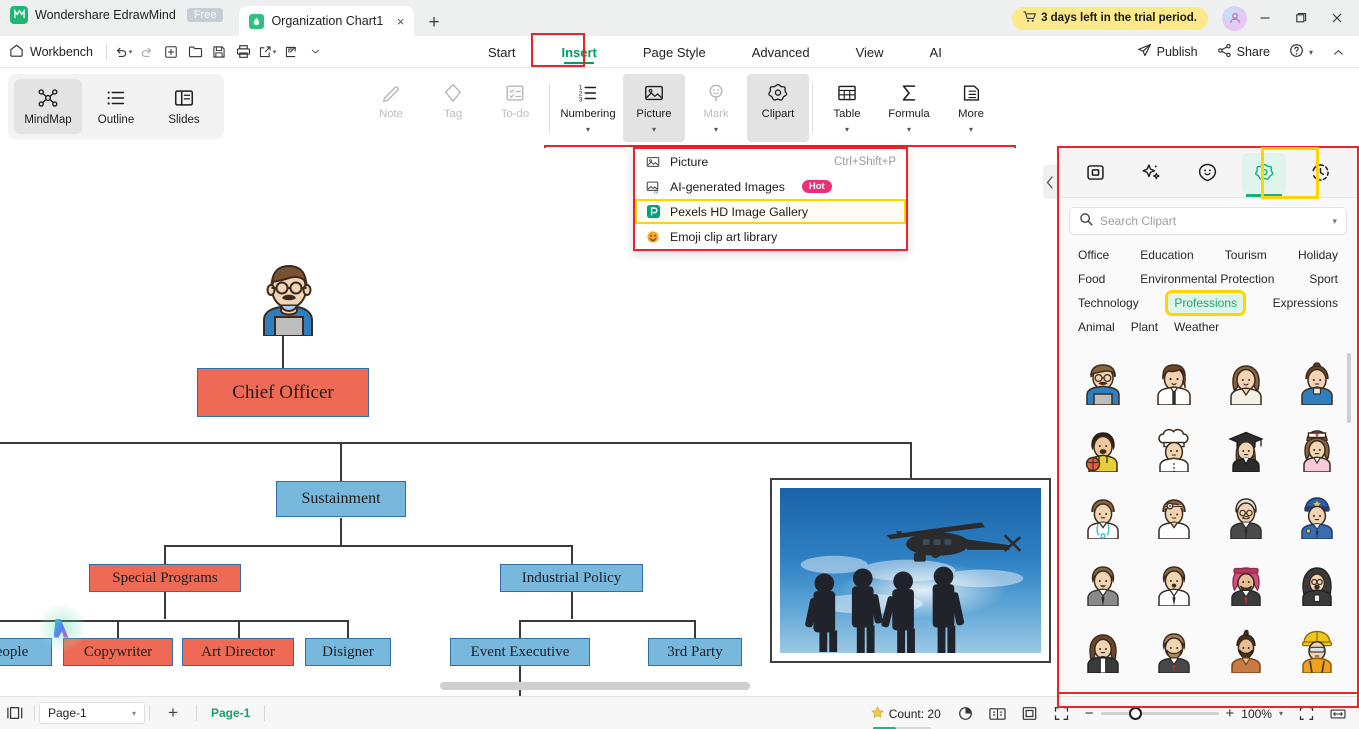 Image resolution: width=1359 pixels, height=729 pixels. Describe the element at coordinates (515, 108) in the screenshot. I see `tool-todo: To-do` at that location.